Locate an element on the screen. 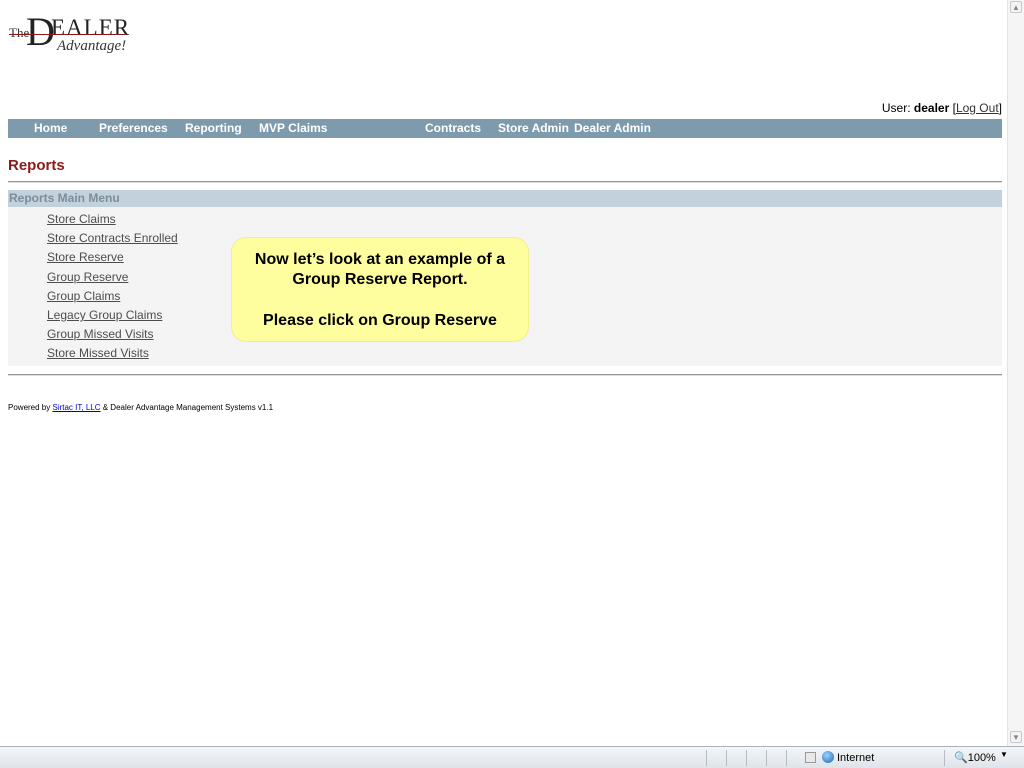 The width and height of the screenshot is (1024, 768). browser-status-bar: Internet 🔍100% ▼ is located at coordinates (512, 757).